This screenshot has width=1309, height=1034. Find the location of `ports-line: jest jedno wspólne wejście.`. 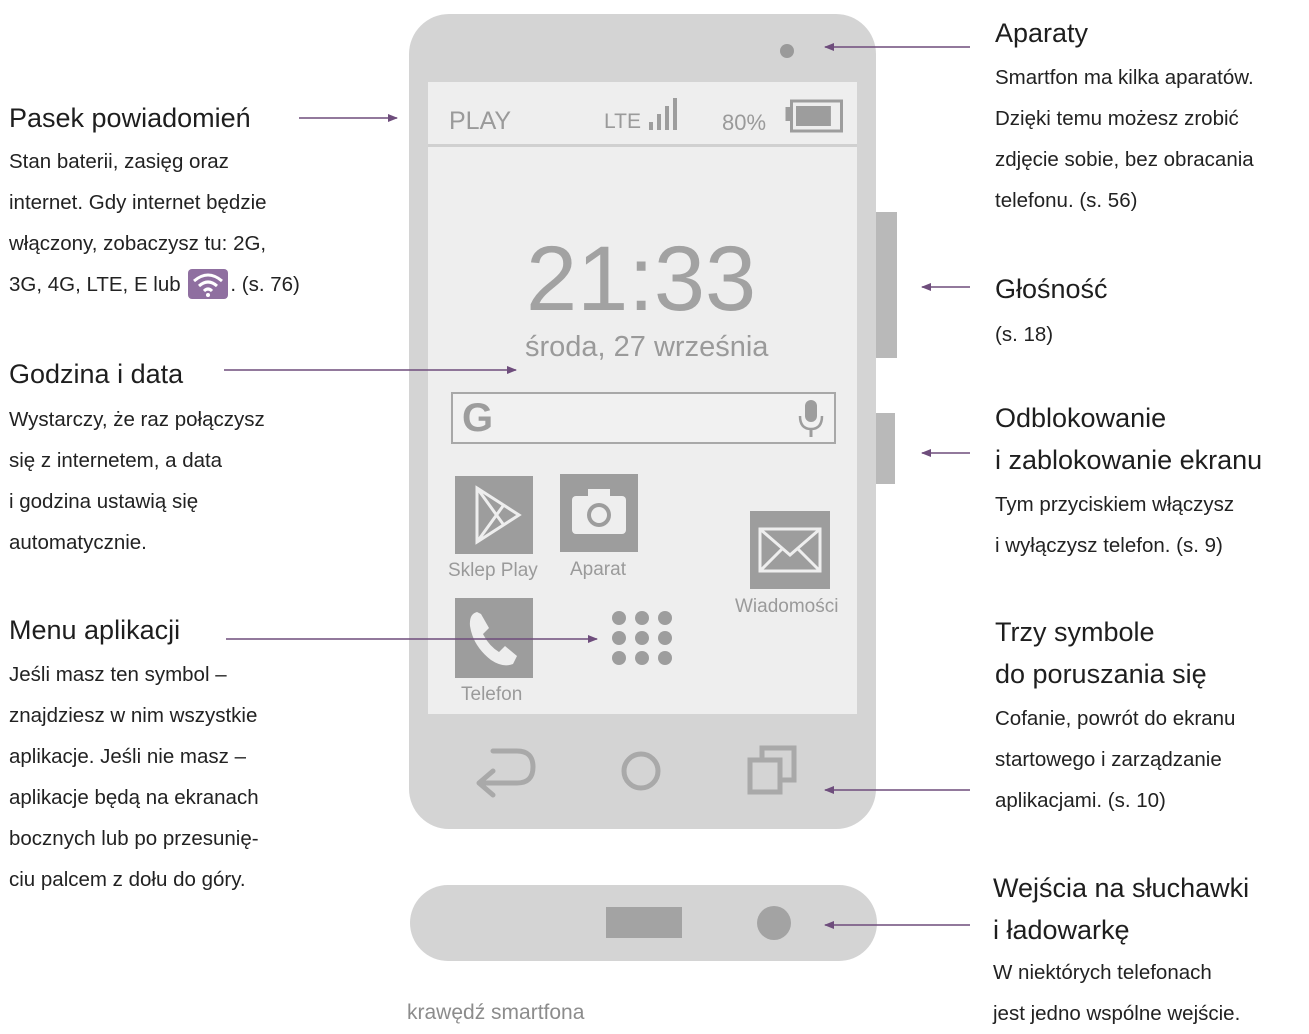

ports-line: jest jedno wspólne wejście. is located at coordinates (1117, 1013).